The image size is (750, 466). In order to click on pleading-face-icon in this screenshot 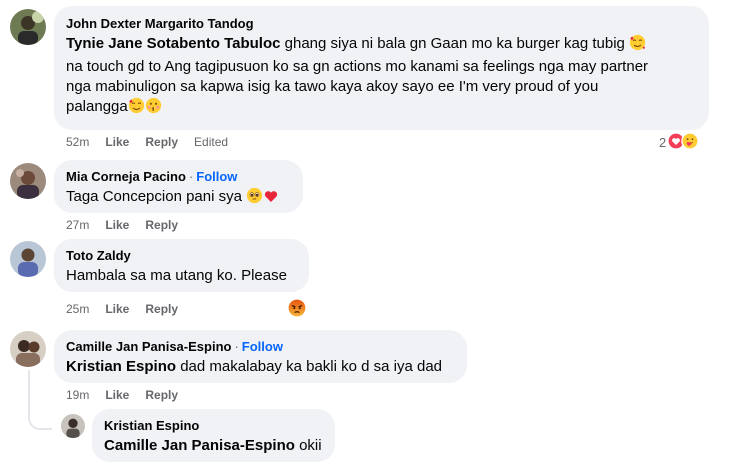, I will do `click(254, 198)`.